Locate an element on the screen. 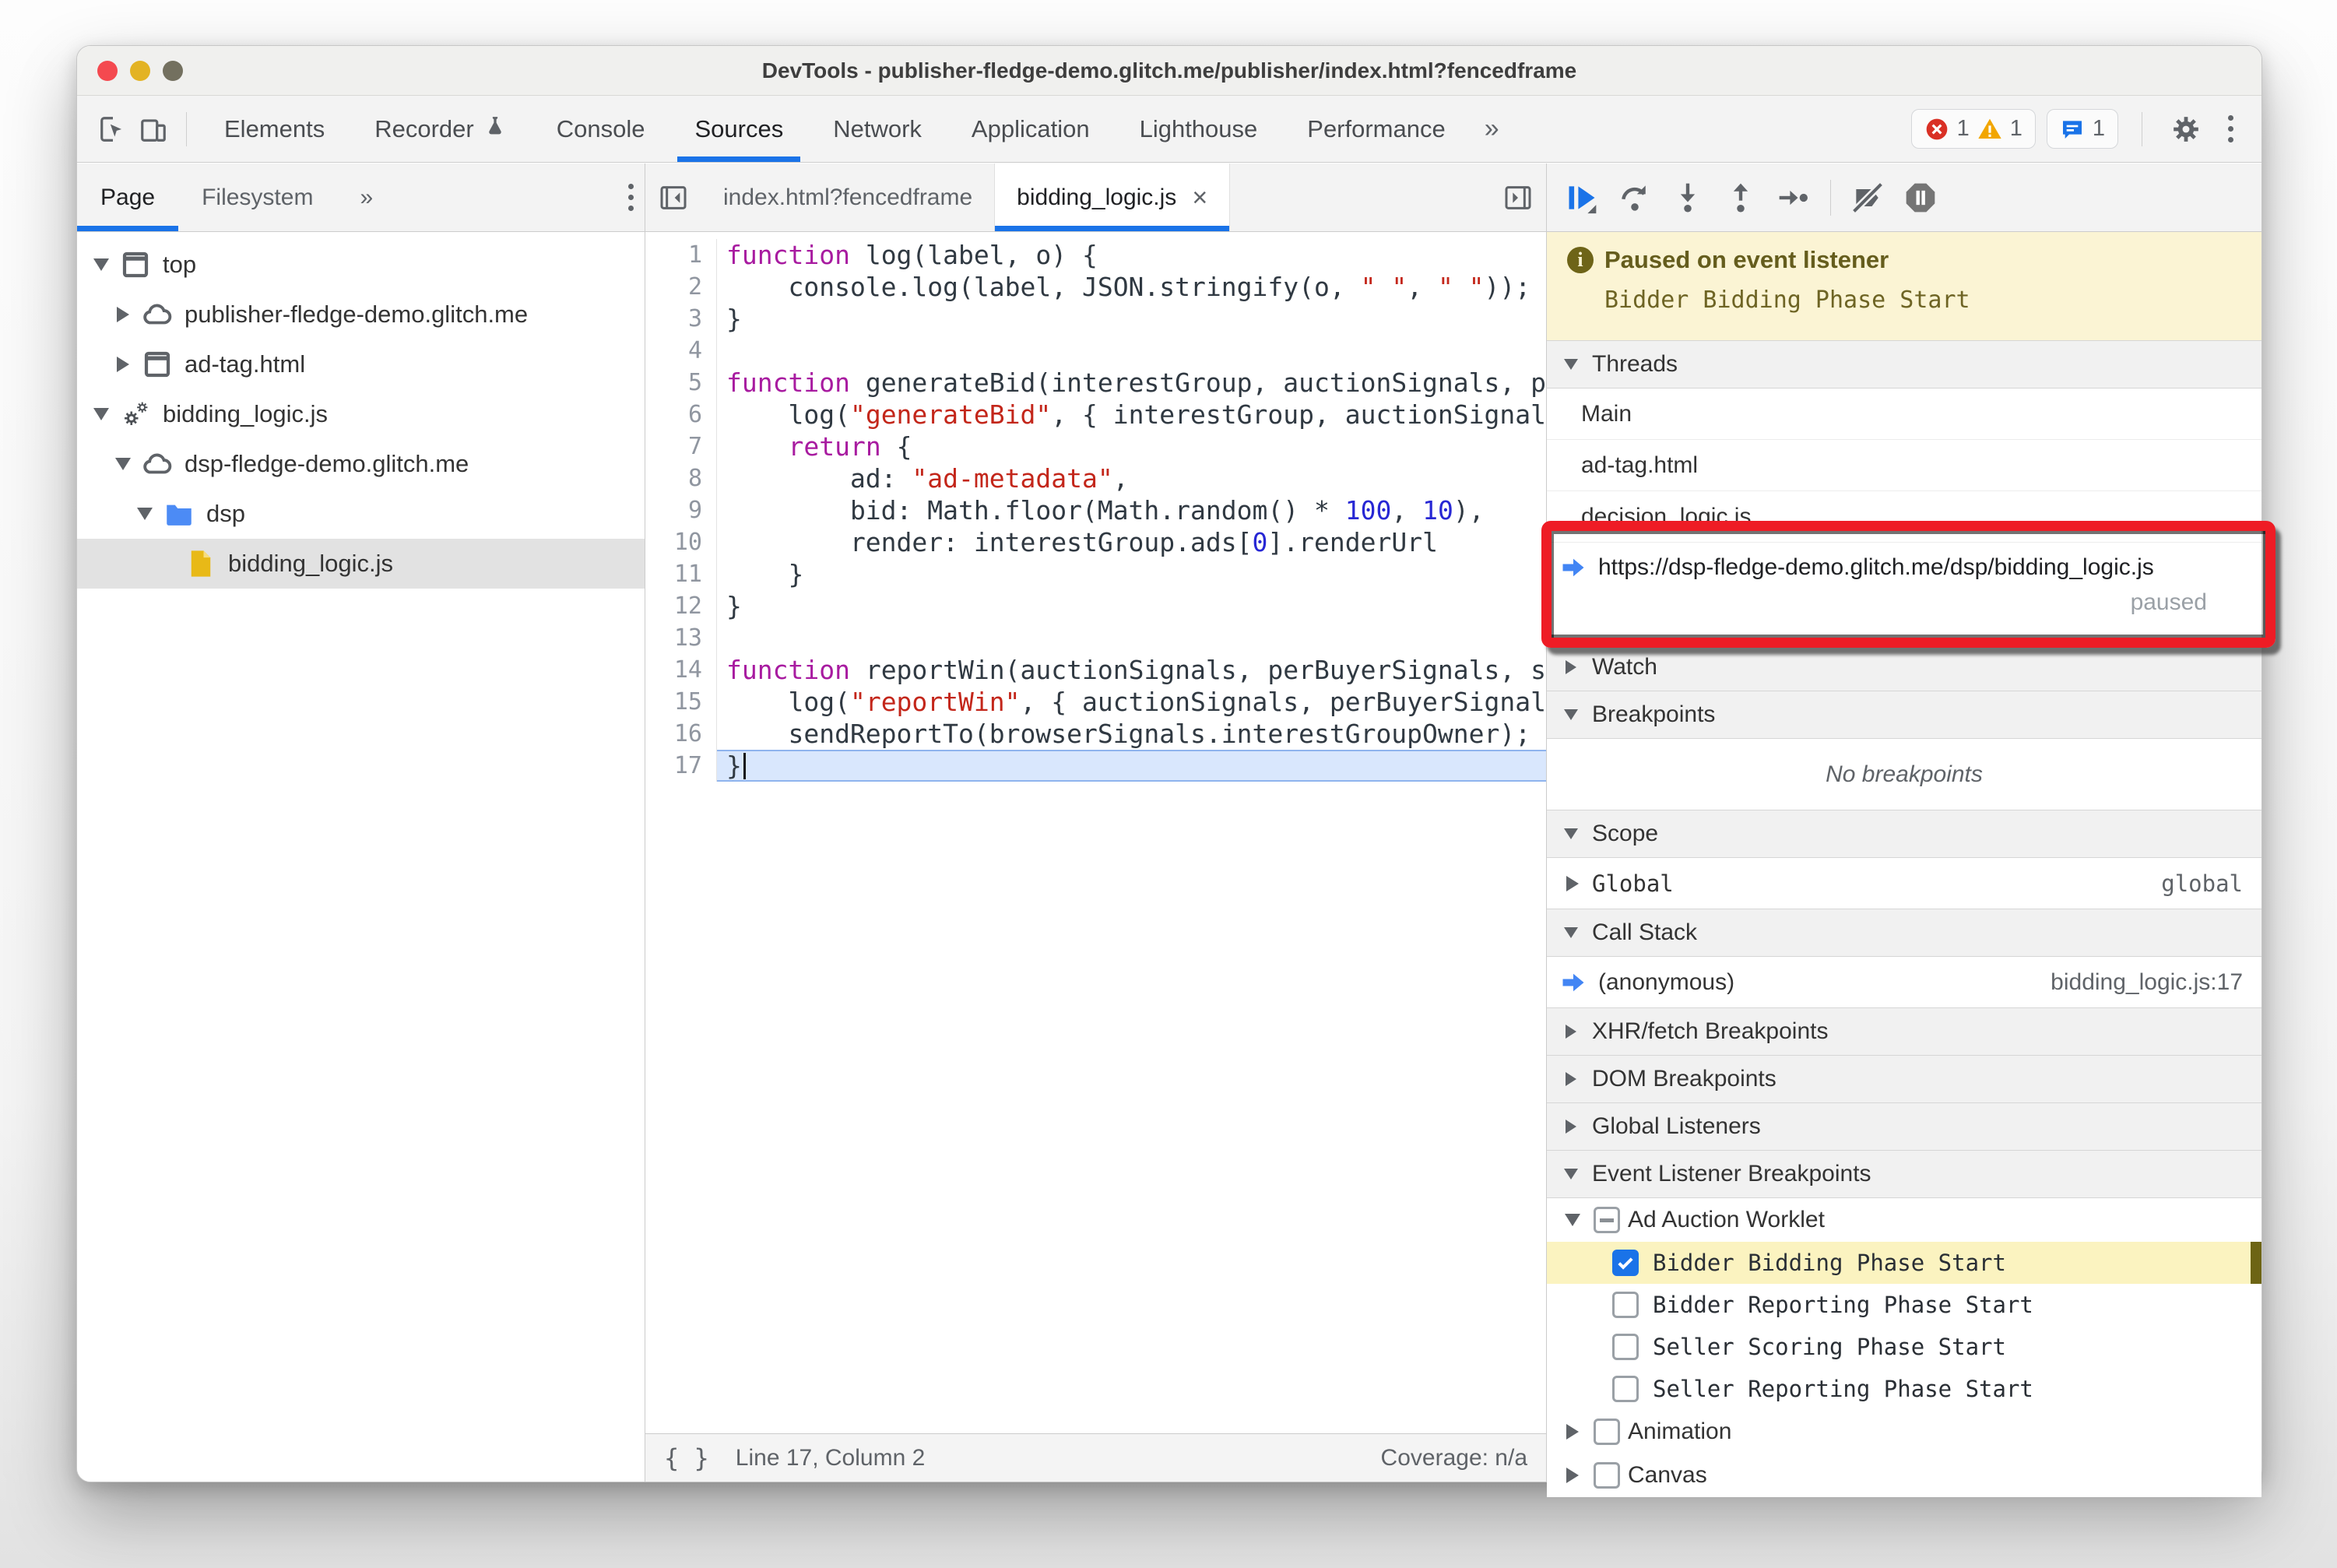 The width and height of the screenshot is (2337, 1568). line-number: 1 is located at coordinates (681, 255).